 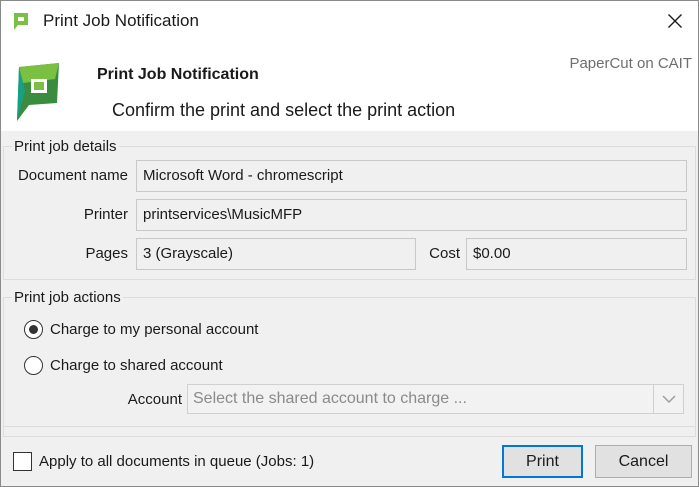 I want to click on close-button, so click(x=675, y=21).